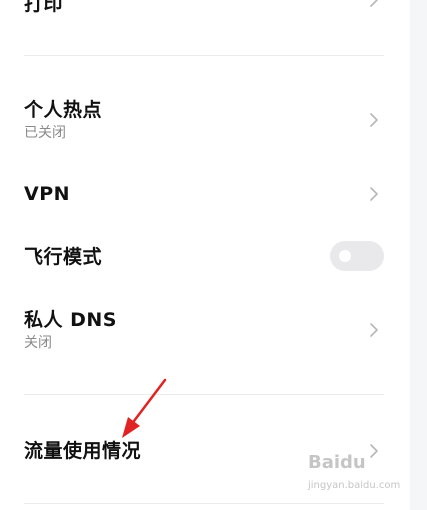 The height and width of the screenshot is (510, 427). I want to click on settings-item-print: 打印, so click(204, 10).